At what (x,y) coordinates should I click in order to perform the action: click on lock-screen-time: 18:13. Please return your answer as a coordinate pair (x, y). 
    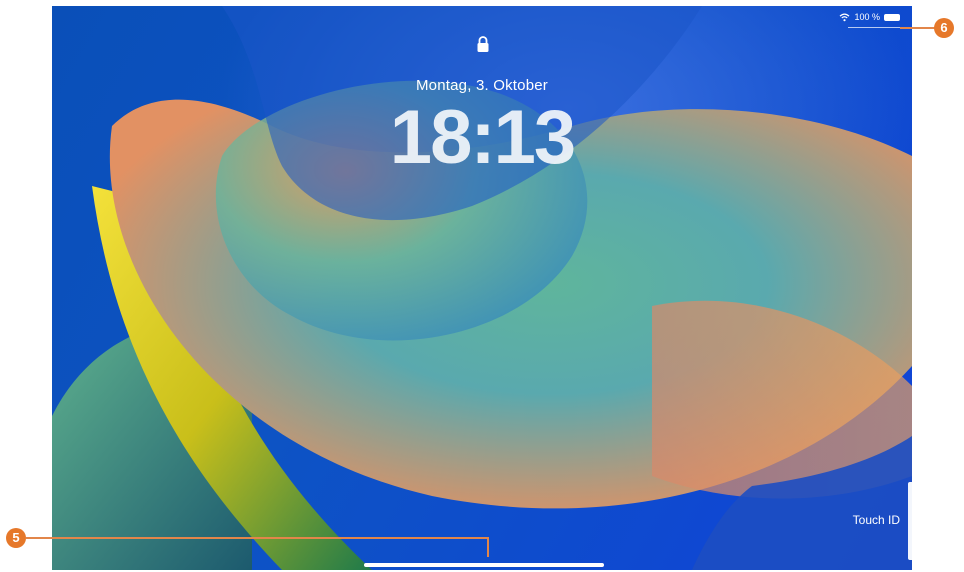
    Looking at the image, I should click on (482, 137).